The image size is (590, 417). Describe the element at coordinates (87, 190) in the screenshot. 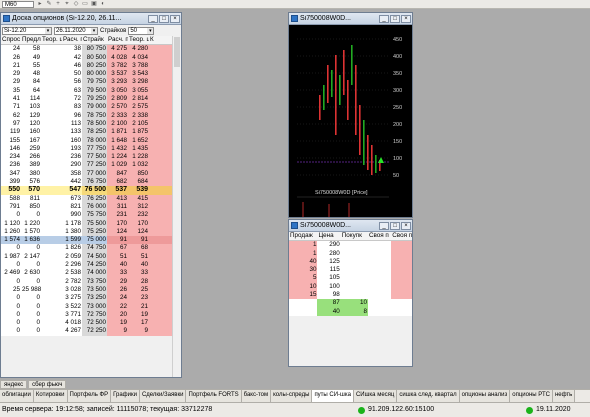

I see `desk-row: 550 570 547 76 500 537 539` at that location.